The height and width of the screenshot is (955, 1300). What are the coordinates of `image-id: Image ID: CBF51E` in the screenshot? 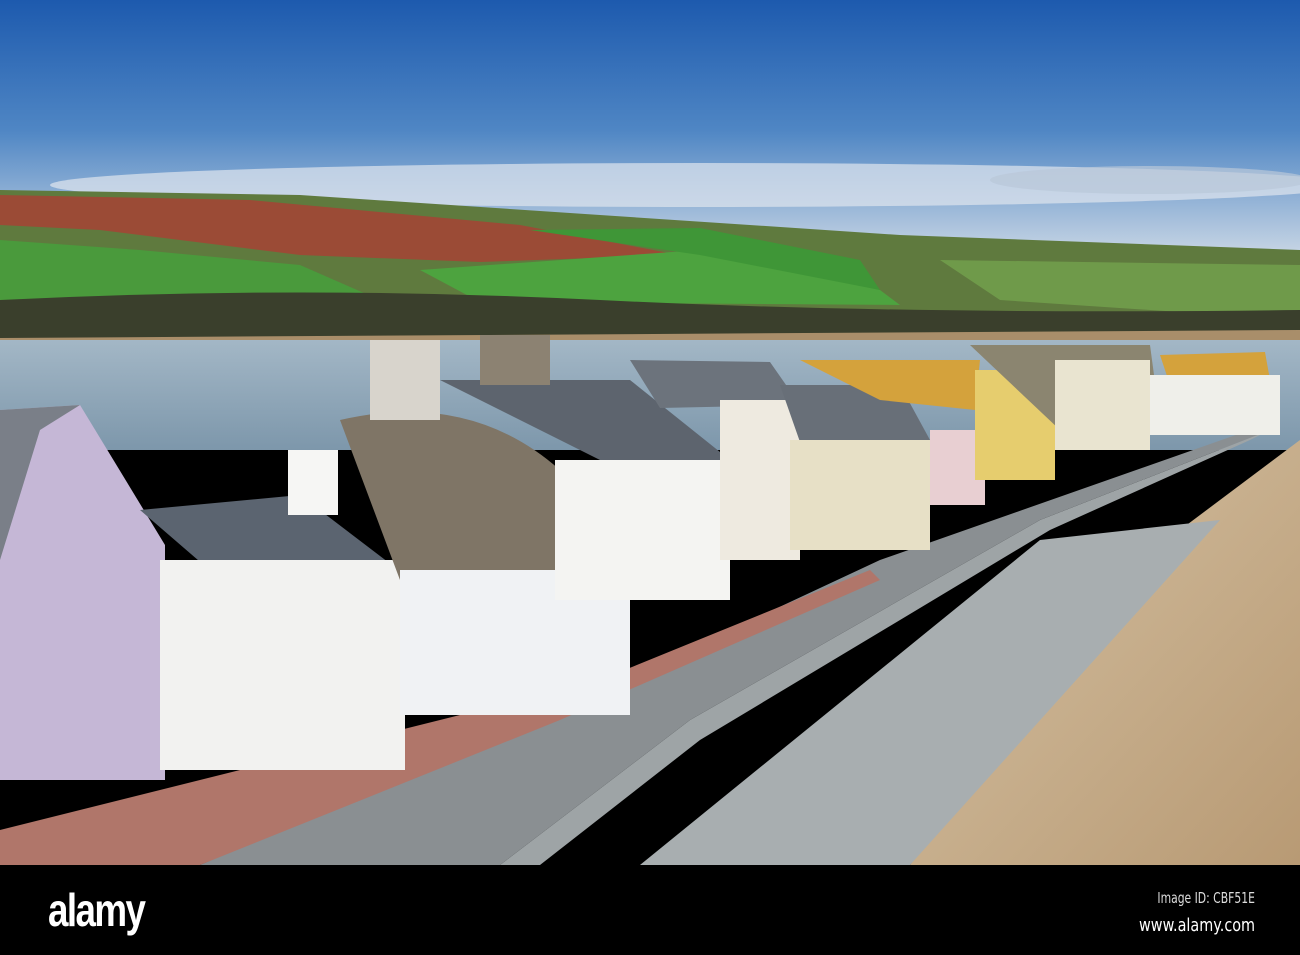 It's located at (1206, 898).